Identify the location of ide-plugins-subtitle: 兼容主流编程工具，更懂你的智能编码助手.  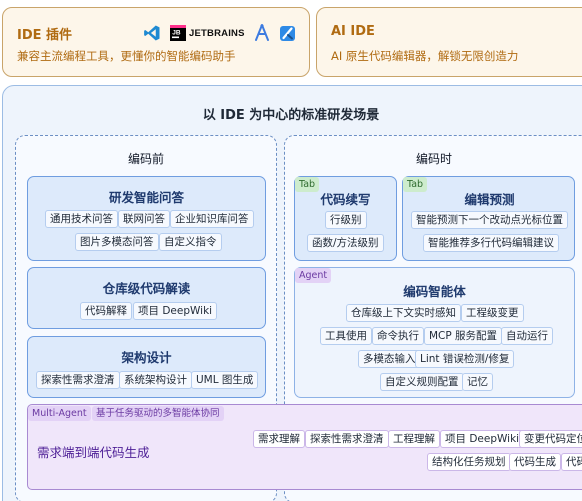
(126, 56).